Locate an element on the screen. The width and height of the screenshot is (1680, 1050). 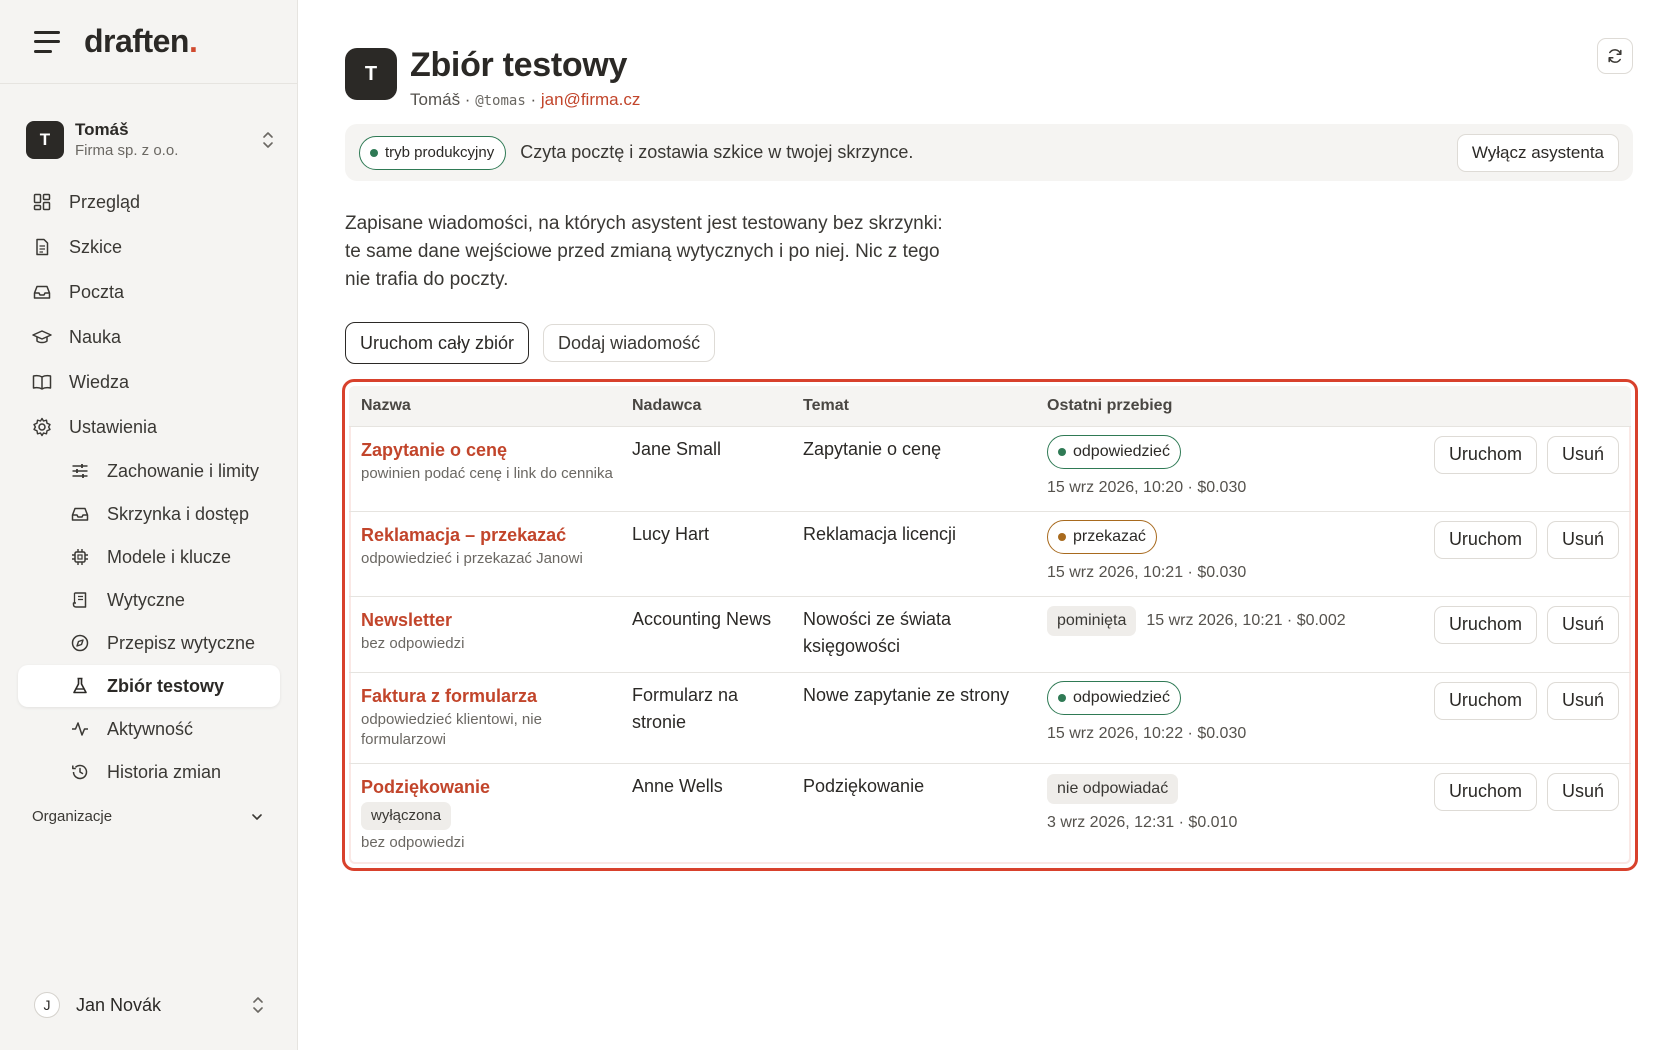
nav-mail: Poczta is located at coordinates (149, 292).